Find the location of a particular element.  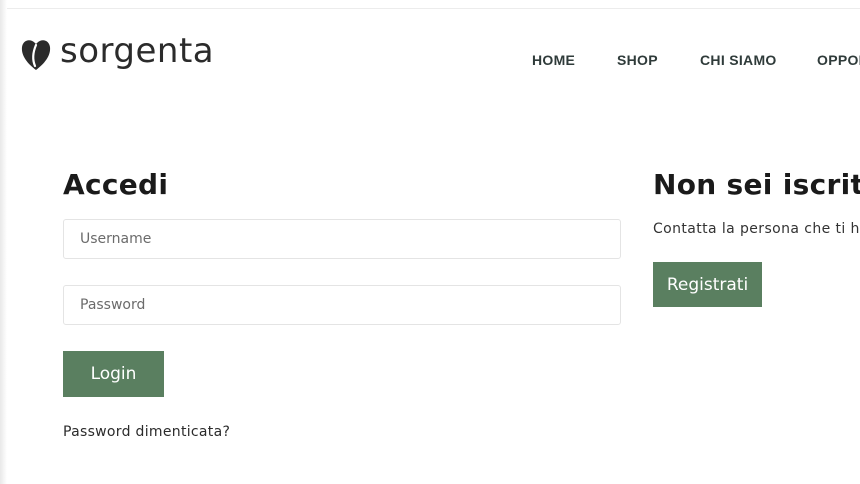

forgot-password-link: Password dimenticata? is located at coordinates (146, 432).